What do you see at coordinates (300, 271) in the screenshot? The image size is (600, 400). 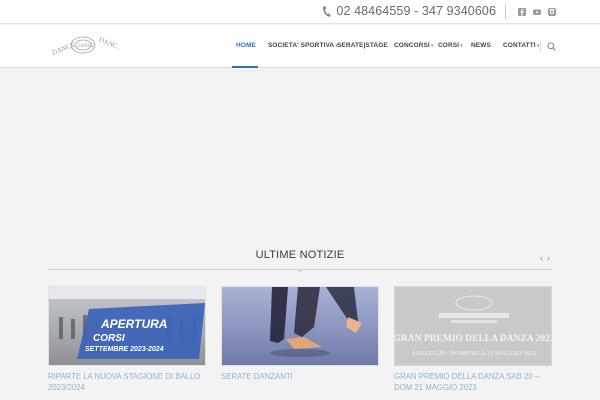 I see `section-divider-pointer` at bounding box center [300, 271].